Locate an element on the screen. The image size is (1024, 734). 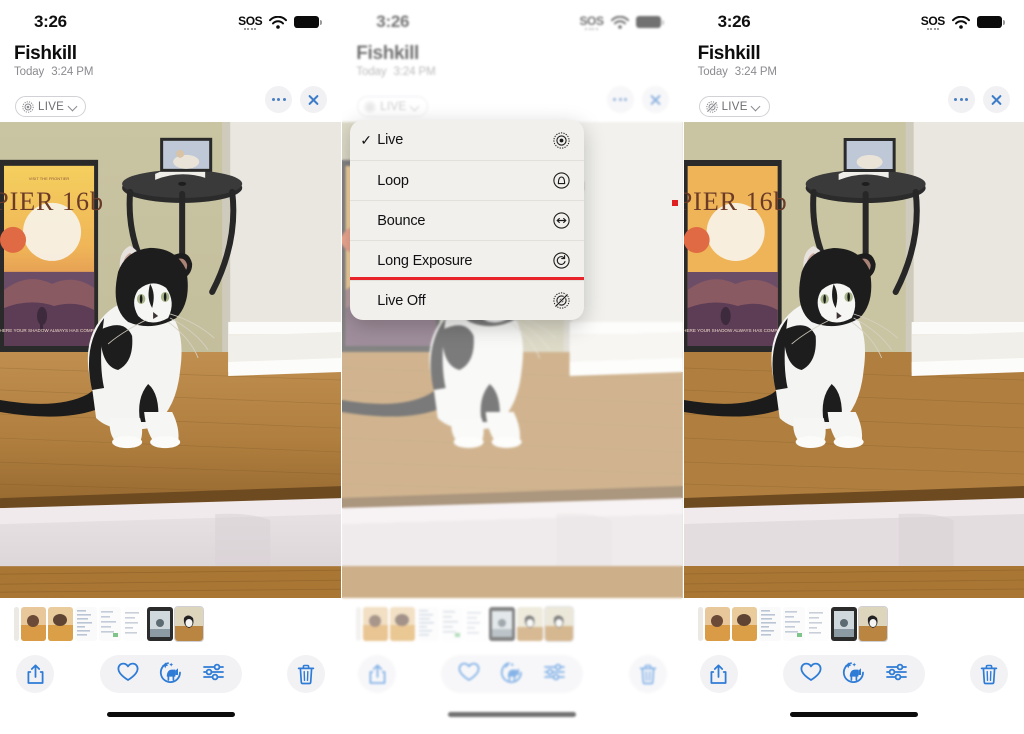
photo-actions-group is located at coordinates (853, 674).